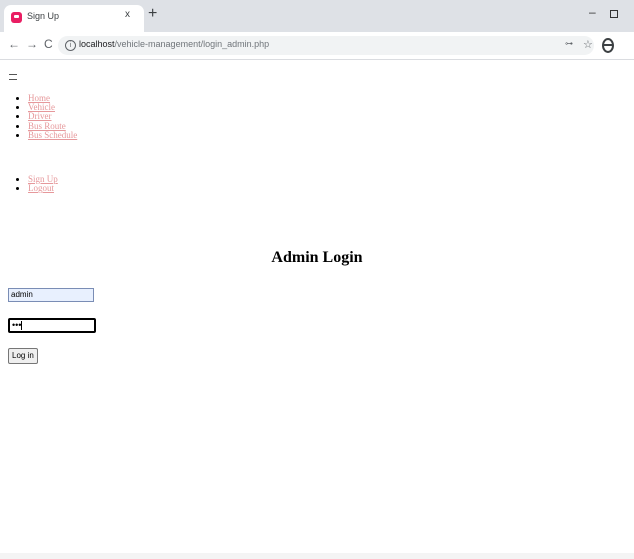 This screenshot has height=559, width=634. What do you see at coordinates (48, 44) in the screenshot?
I see `reload-icon: C` at bounding box center [48, 44].